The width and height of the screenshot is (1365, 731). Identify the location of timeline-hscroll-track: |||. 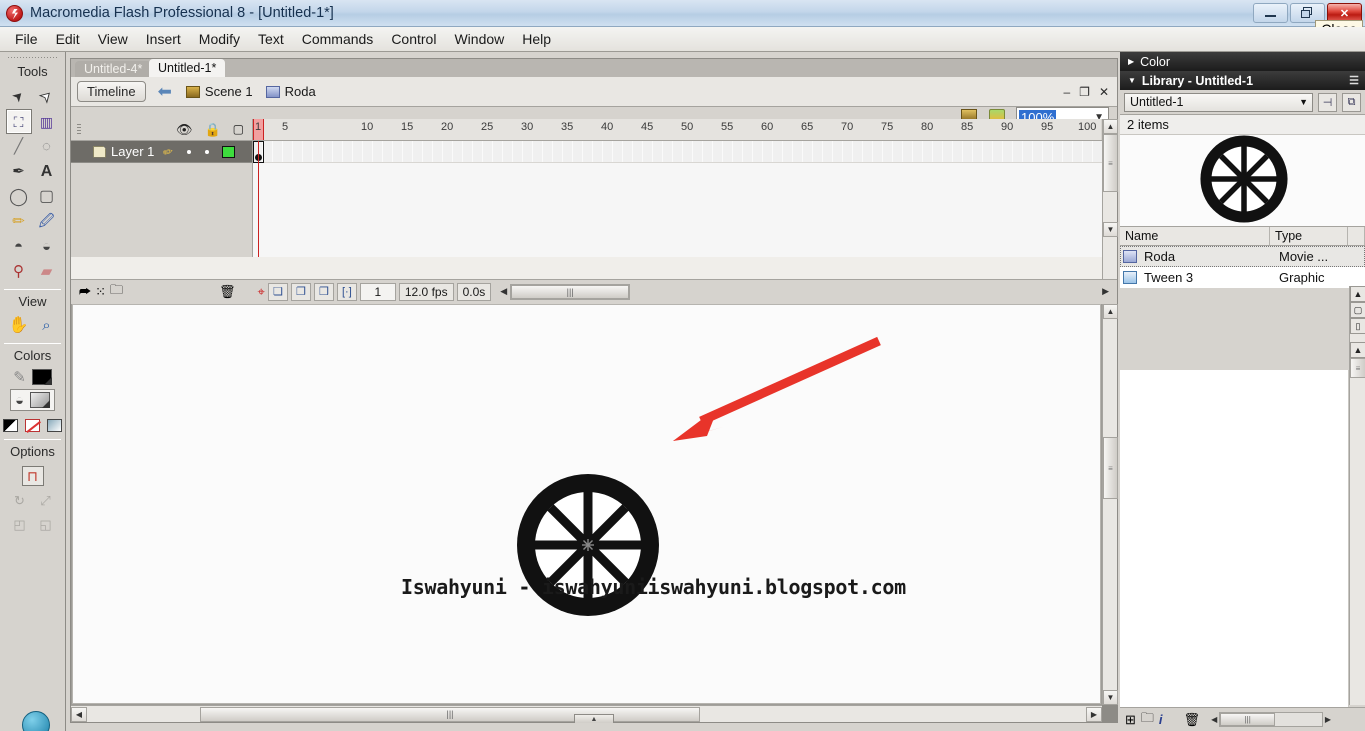
(570, 291).